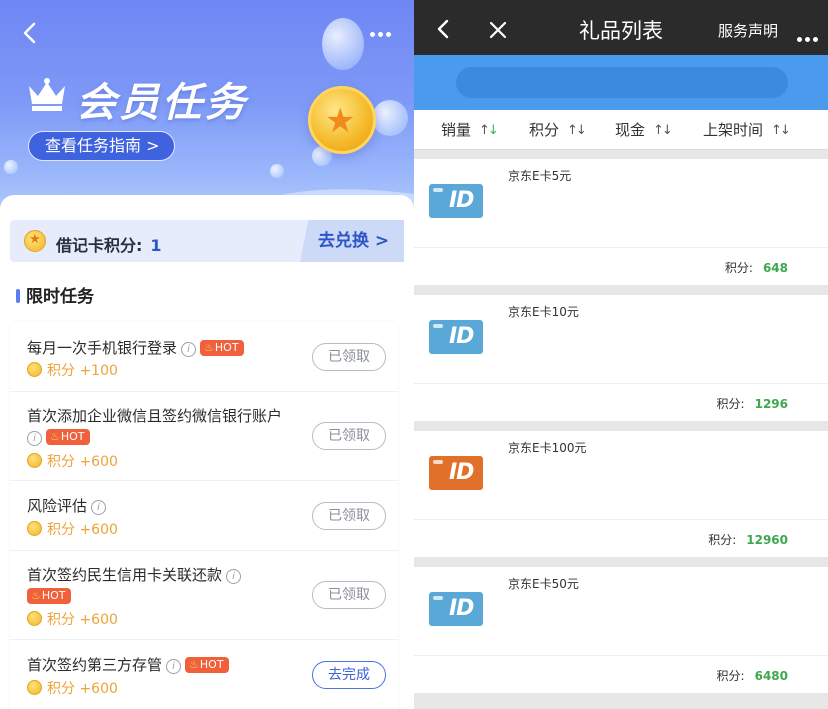 Image resolution: width=828 pixels, height=709 pixels. Describe the element at coordinates (342, 120) in the screenshot. I see `coin-star-icon: ★` at that location.